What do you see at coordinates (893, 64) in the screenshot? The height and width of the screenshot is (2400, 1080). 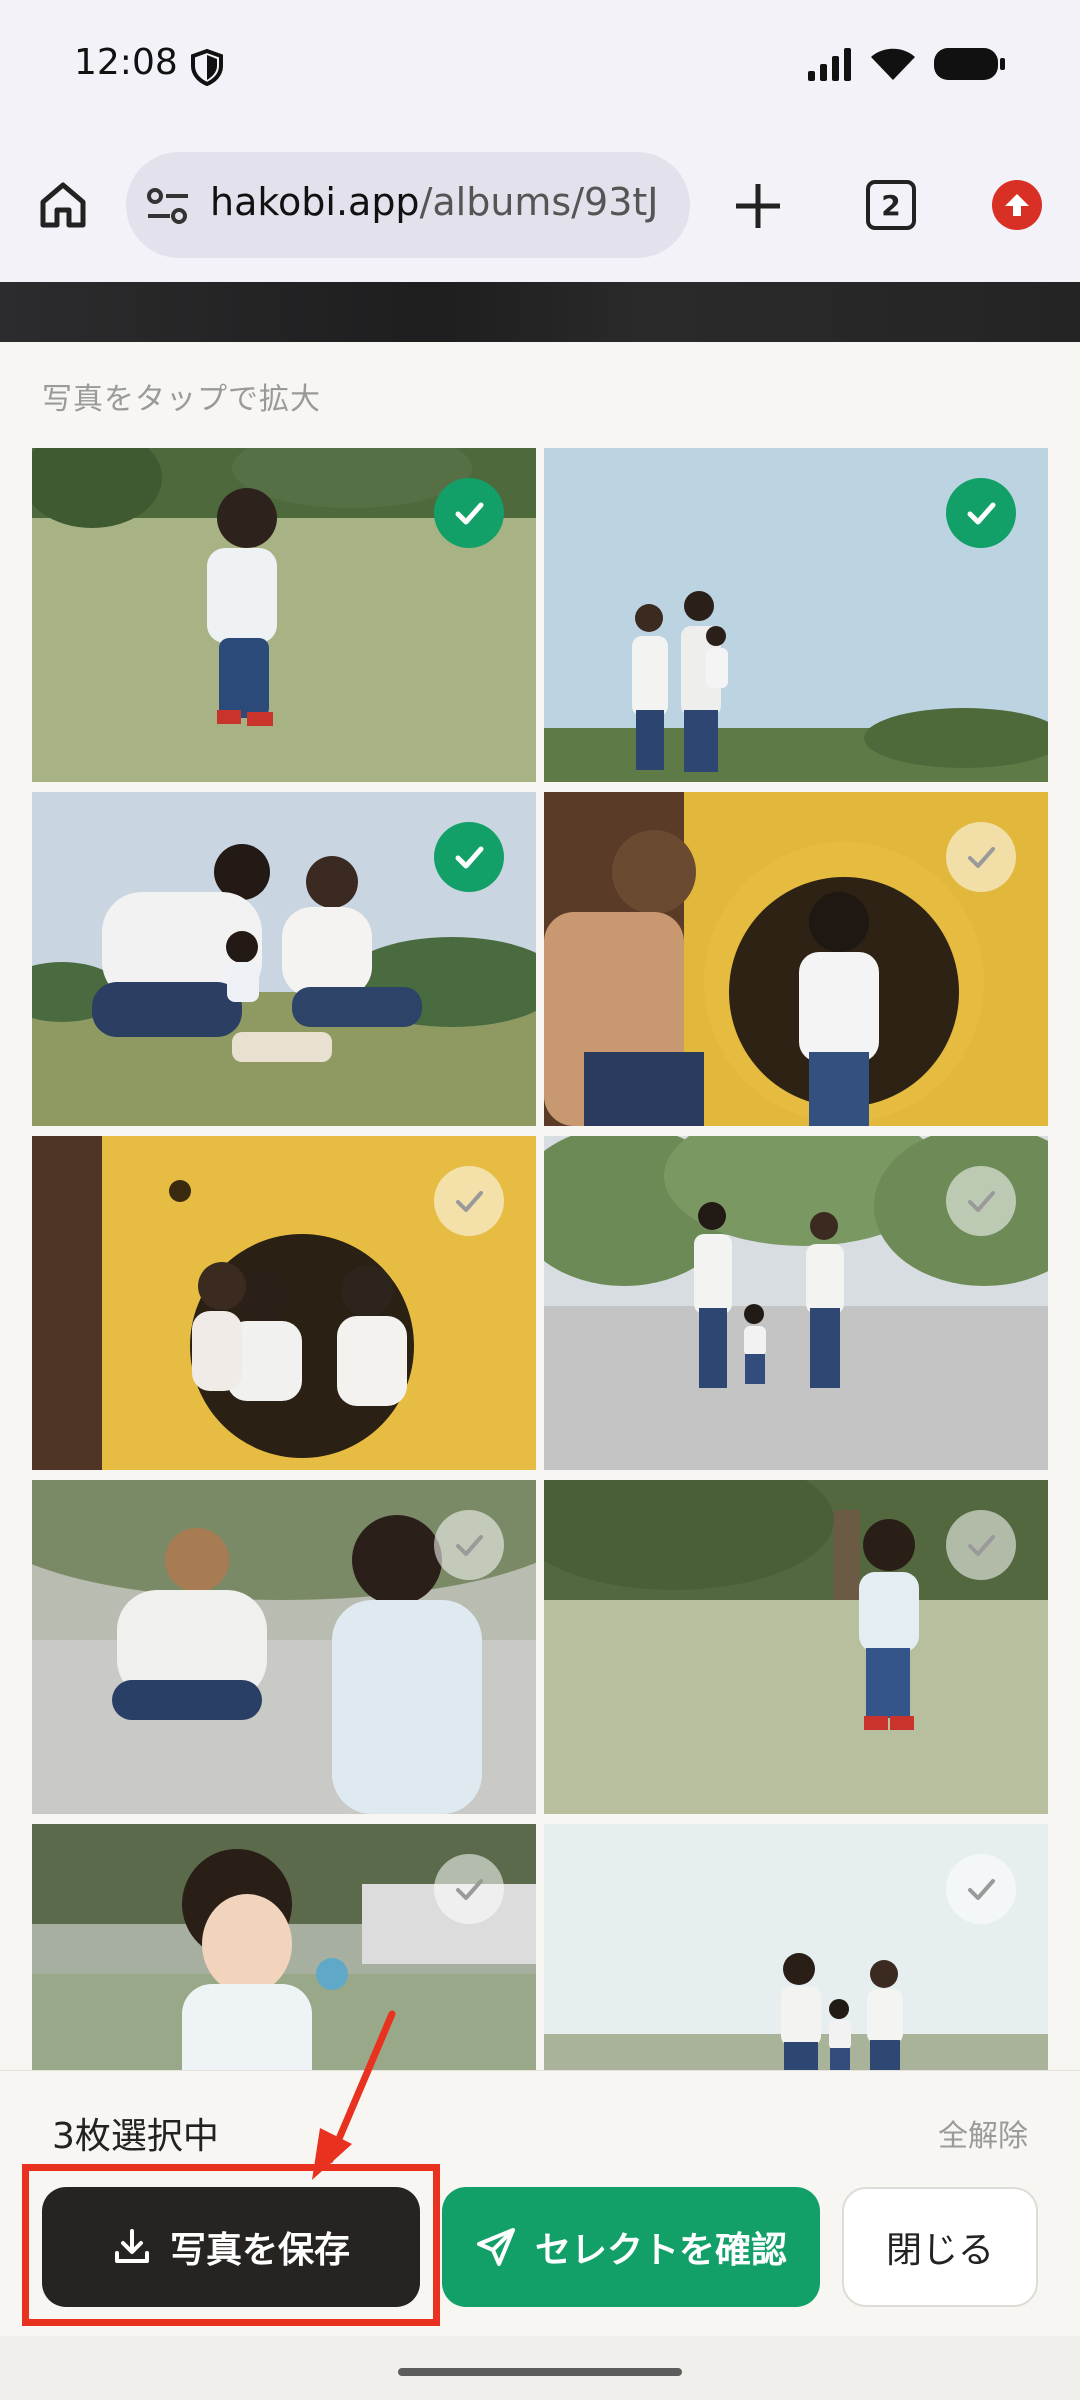 I see `wifi-icon` at bounding box center [893, 64].